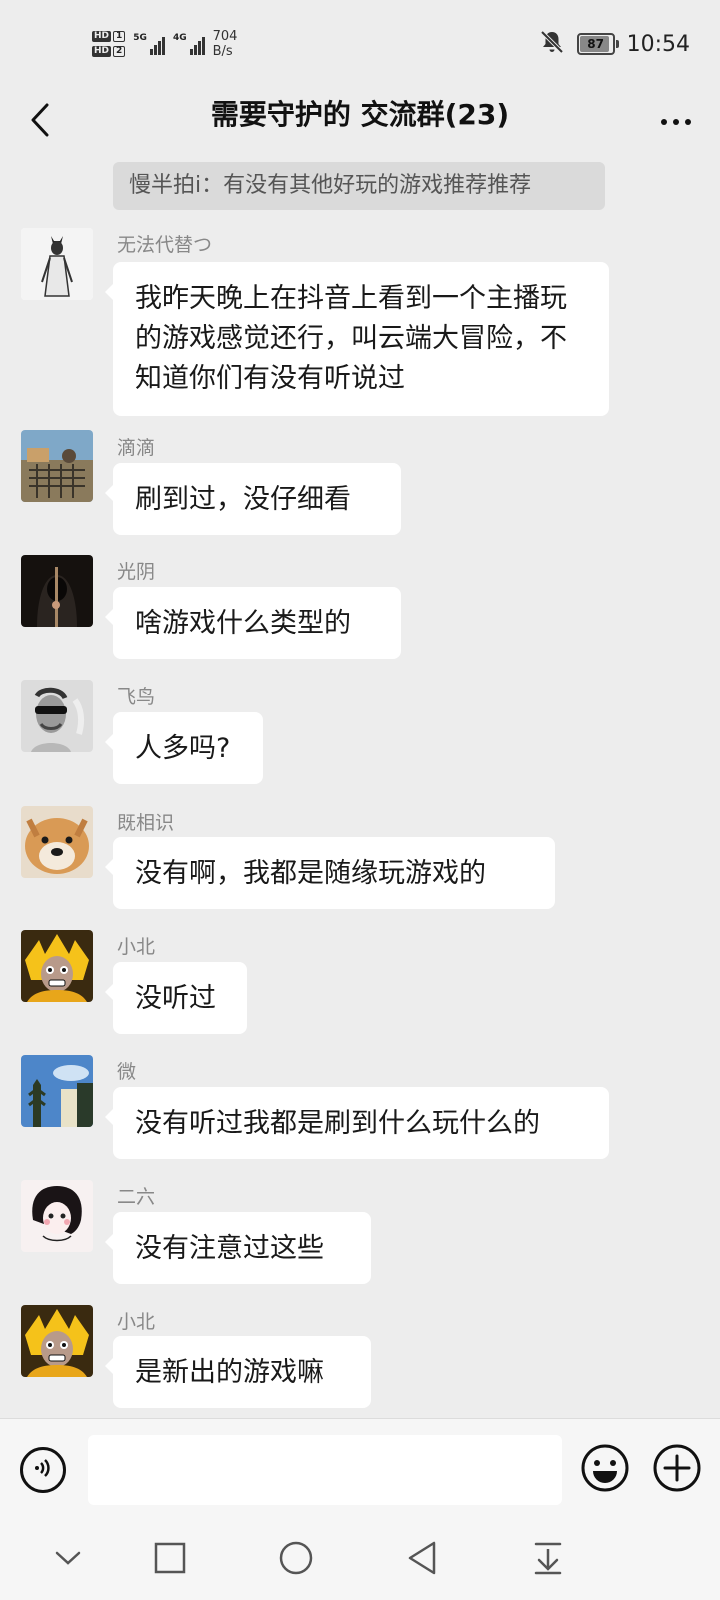 This screenshot has width=720, height=1600. What do you see at coordinates (360, 1559) in the screenshot?
I see `system-navigation` at bounding box center [360, 1559].